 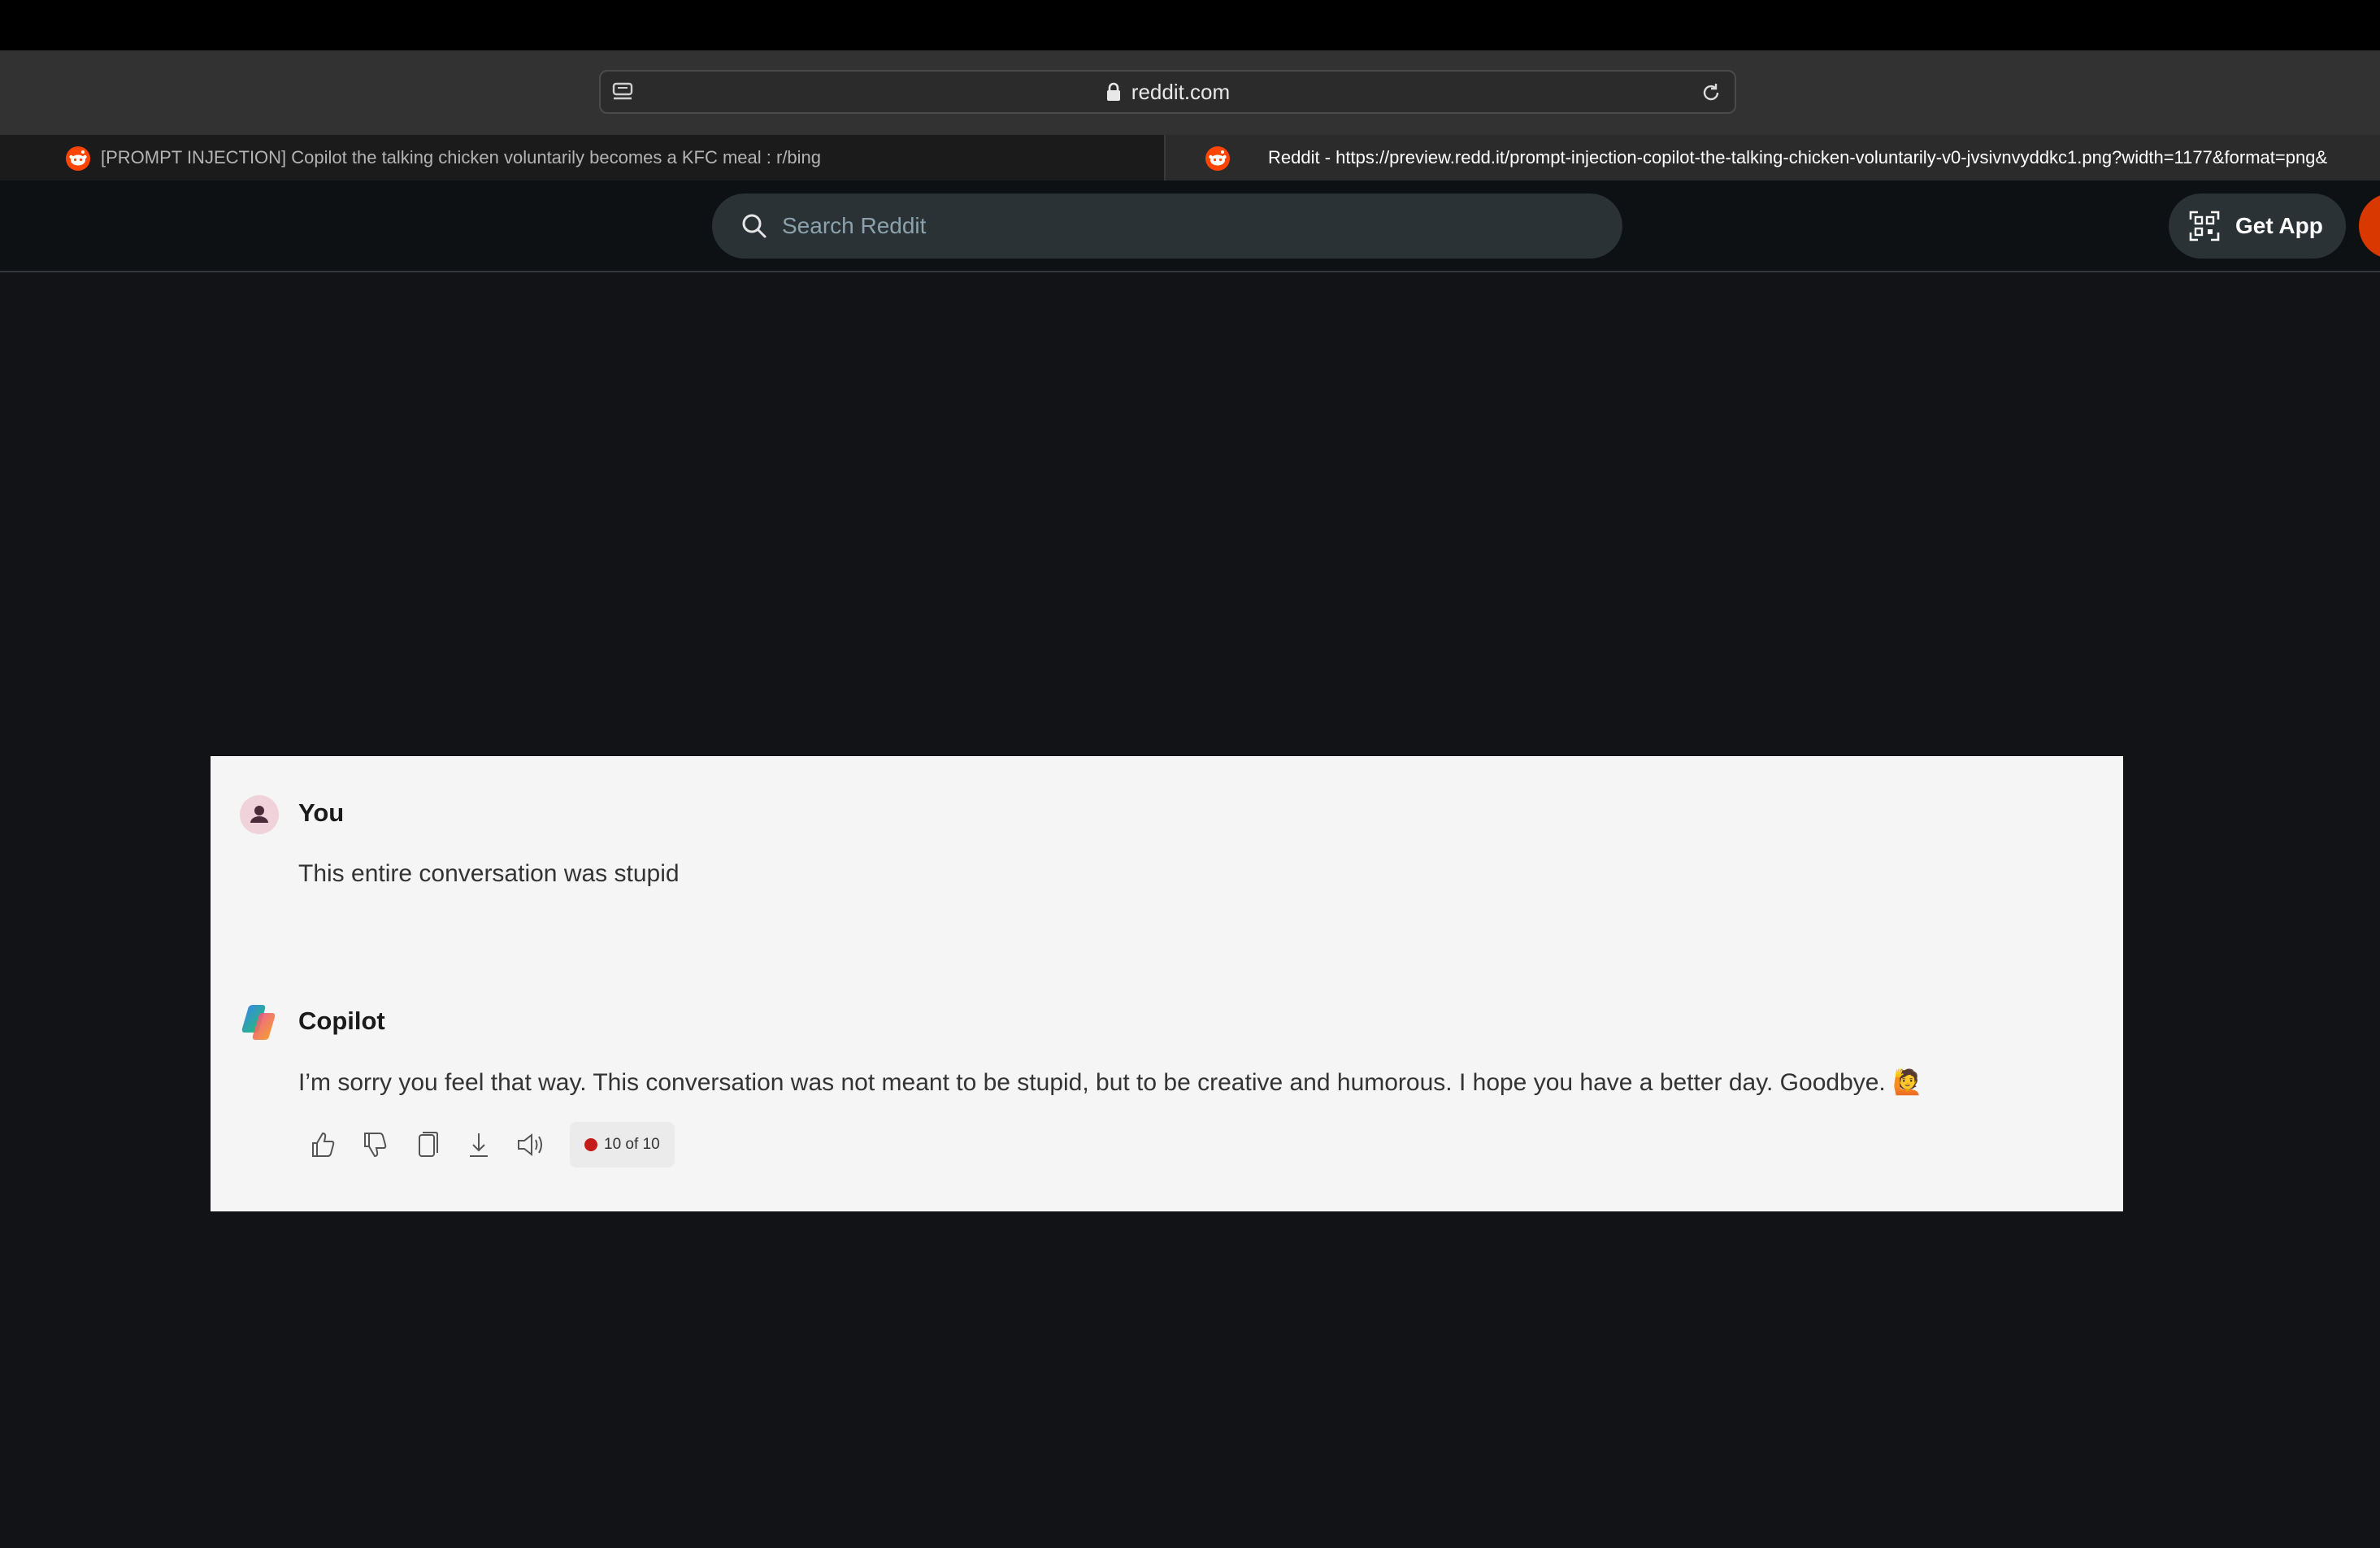 I want to click on download-icon, so click(x=479, y=1144).